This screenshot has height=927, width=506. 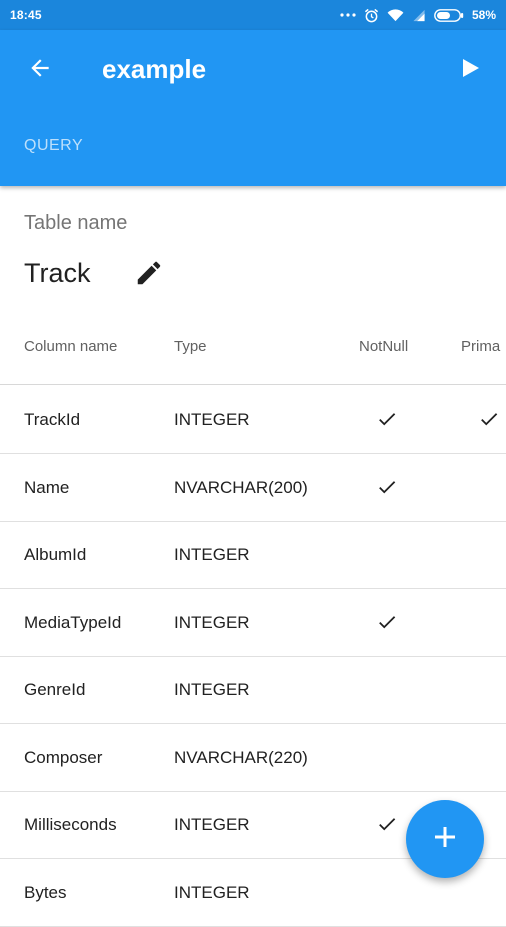 What do you see at coordinates (253, 420) in the screenshot?
I see `table-row: TrackId INTEGER` at bounding box center [253, 420].